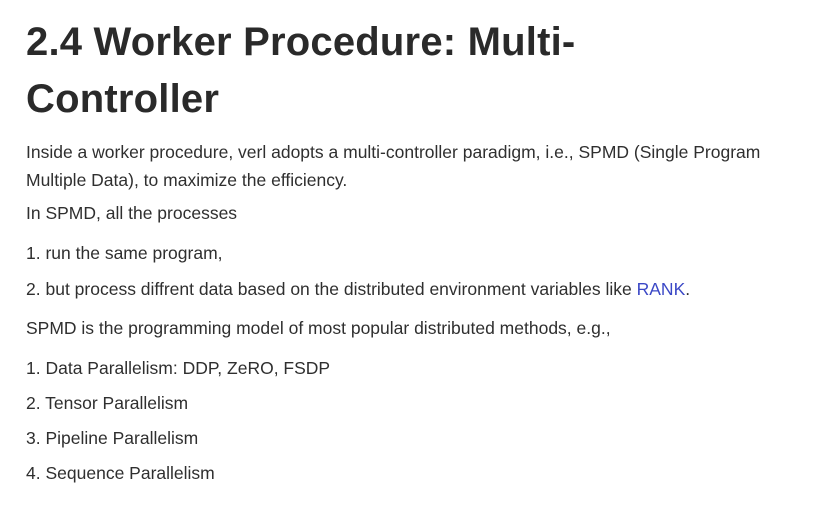  I want to click on list-item: 1. Data Parallelism: DDP, ZeRO, FSDP, so click(417, 368).